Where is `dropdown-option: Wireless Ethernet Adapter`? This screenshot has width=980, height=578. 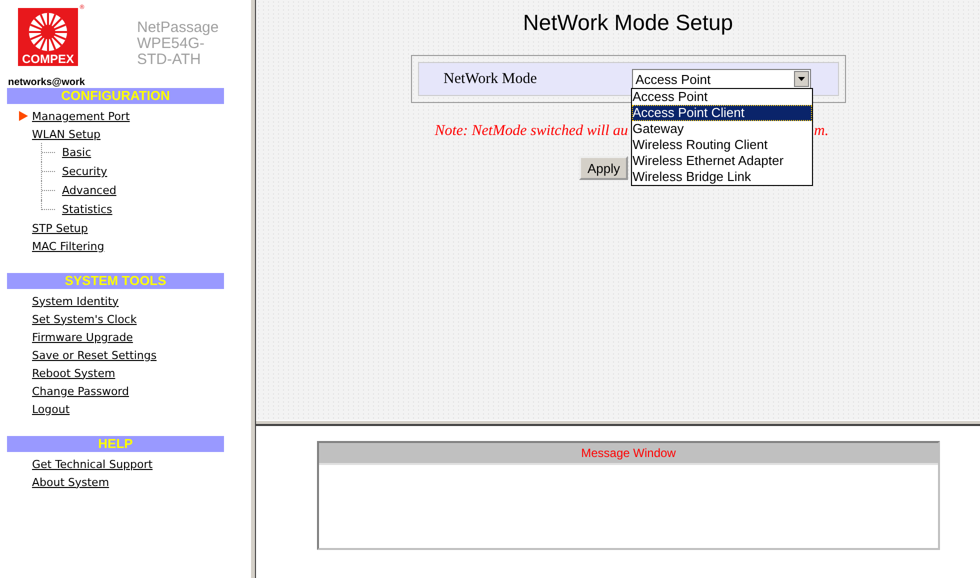
dropdown-option: Wireless Ethernet Adapter is located at coordinates (722, 161).